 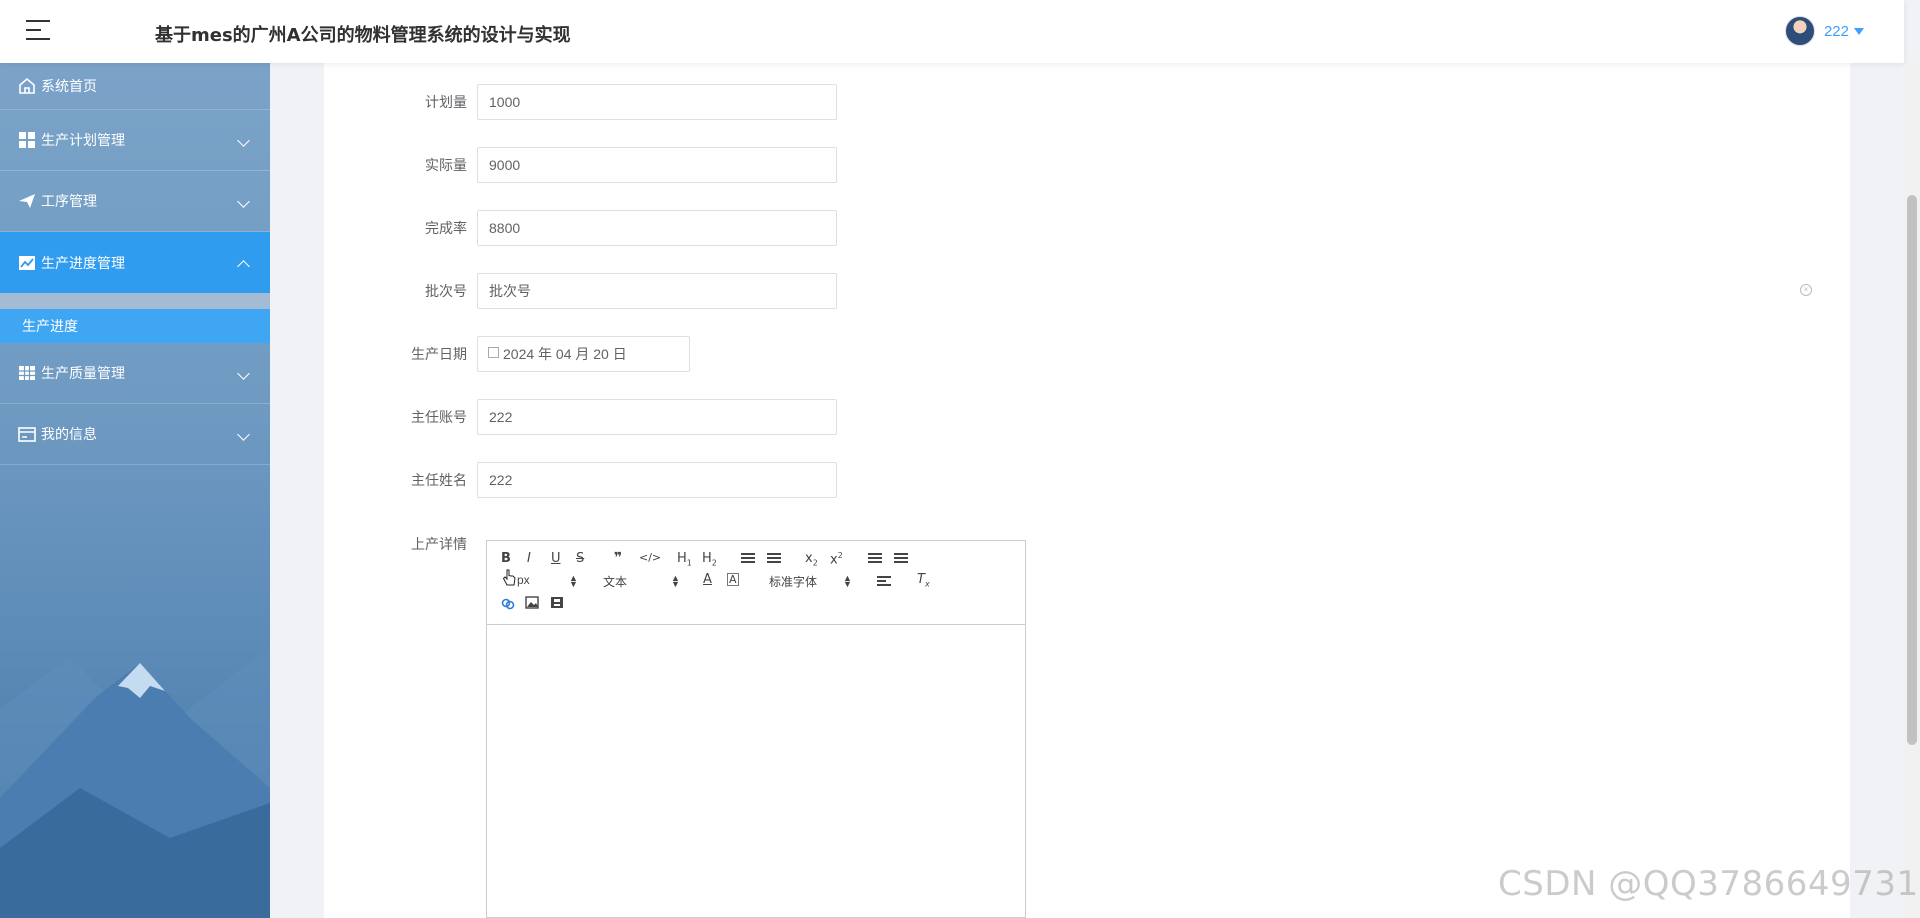 I want to click on clear-format-icon: Tx, so click(x=923, y=580).